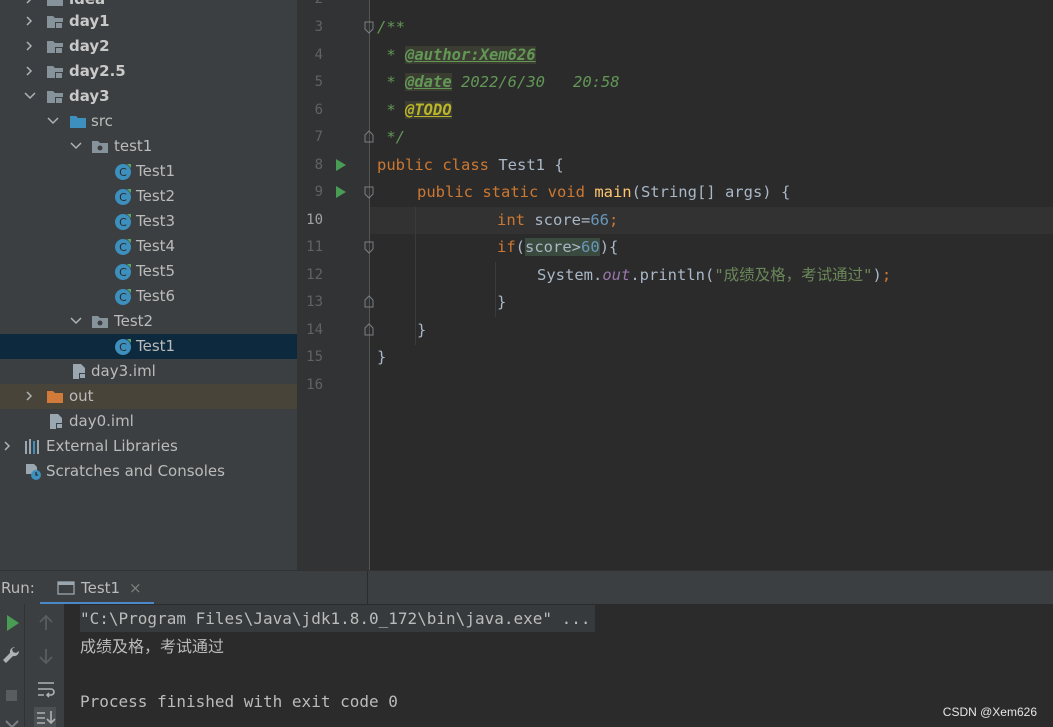  Describe the element at coordinates (135, 588) in the screenshot. I see `close-icon: ×` at that location.